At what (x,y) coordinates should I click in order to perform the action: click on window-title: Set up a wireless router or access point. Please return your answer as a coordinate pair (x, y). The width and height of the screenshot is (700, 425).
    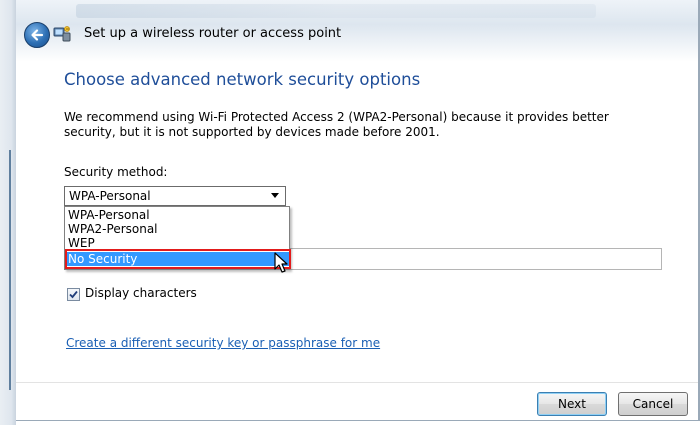
    Looking at the image, I should click on (213, 33).